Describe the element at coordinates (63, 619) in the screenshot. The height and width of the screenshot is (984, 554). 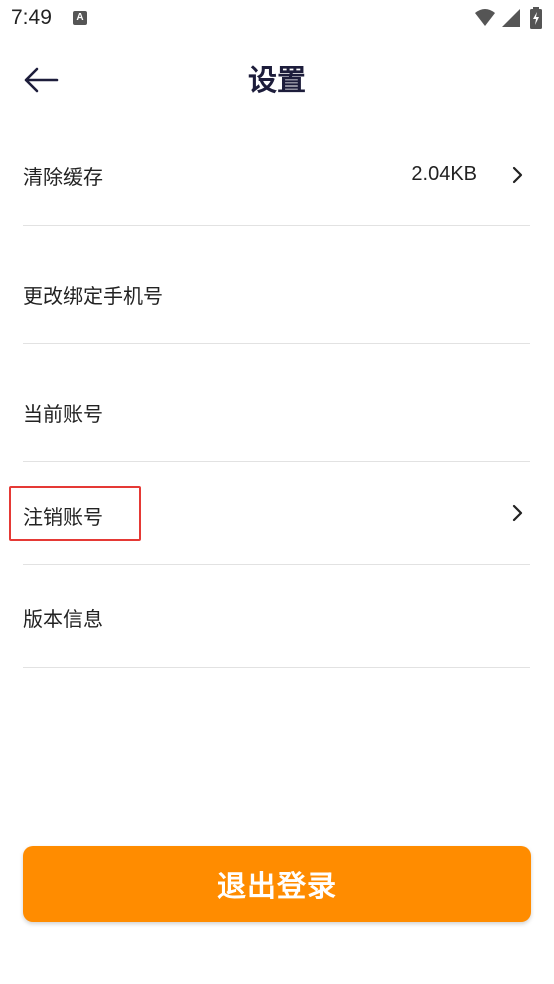
I see `version-info-label: 版本信息` at that location.